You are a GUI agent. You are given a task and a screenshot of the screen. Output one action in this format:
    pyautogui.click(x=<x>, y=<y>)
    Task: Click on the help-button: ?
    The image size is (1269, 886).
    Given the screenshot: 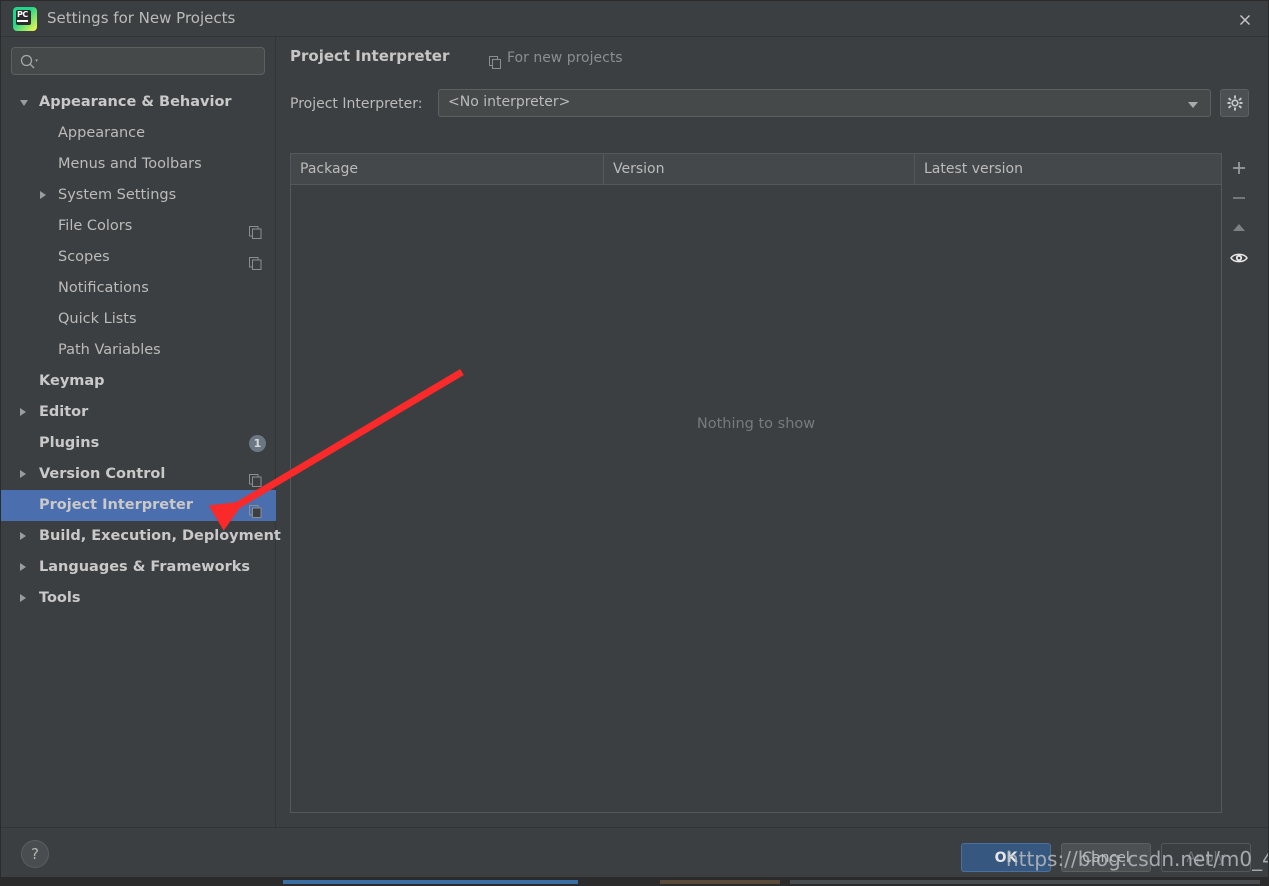 What is the action you would take?
    pyautogui.click(x=35, y=854)
    